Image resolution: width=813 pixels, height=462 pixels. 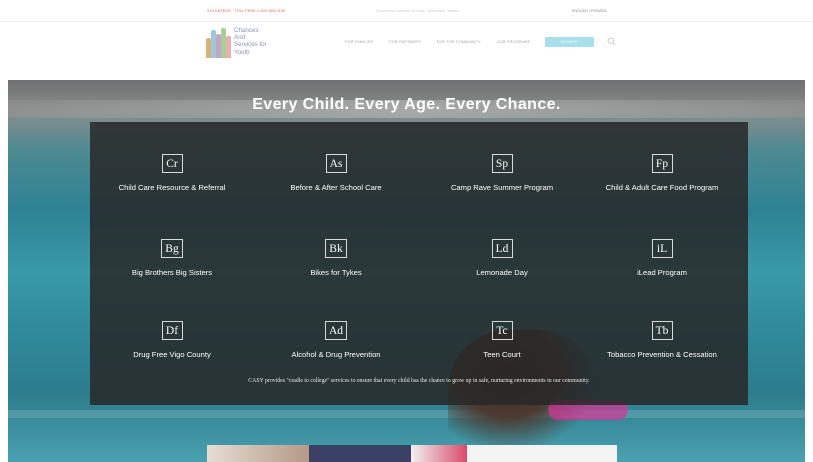 I want to click on service-drug-free-vigo: Df Drug Free Vigo County, so click(x=172, y=340).